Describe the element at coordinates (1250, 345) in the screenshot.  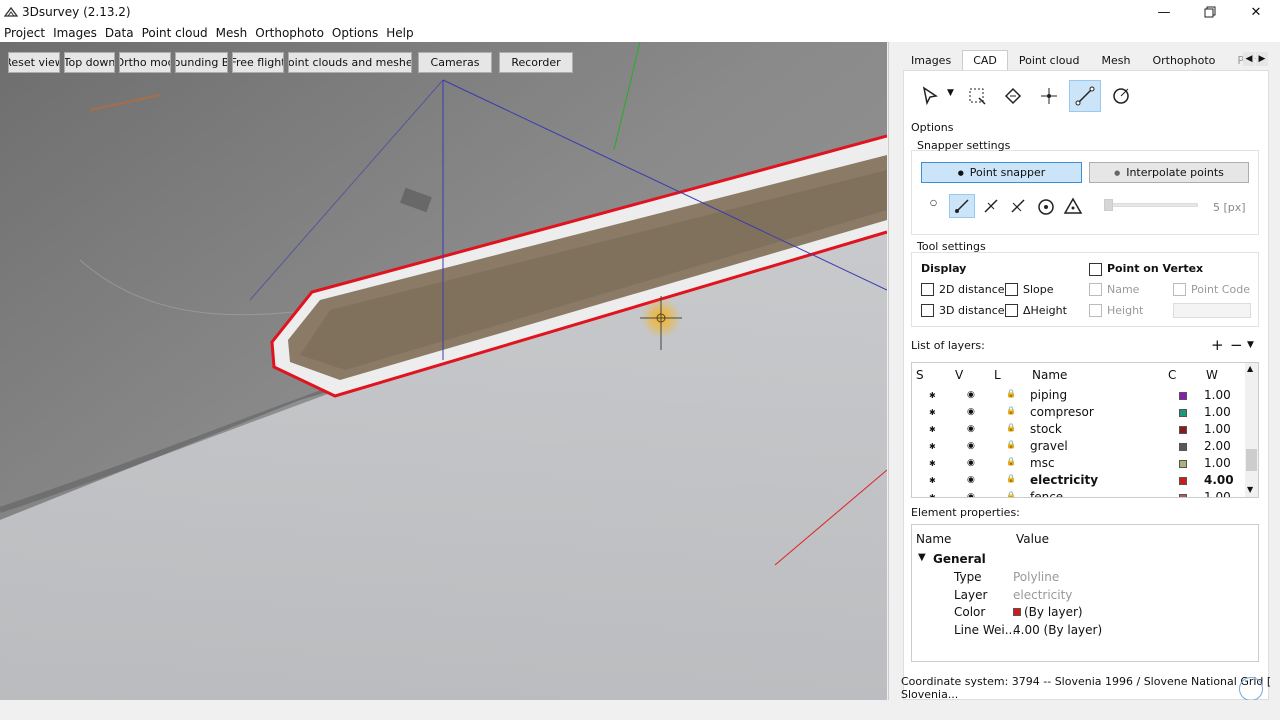
I see `layer-menu-icon: ▼` at that location.